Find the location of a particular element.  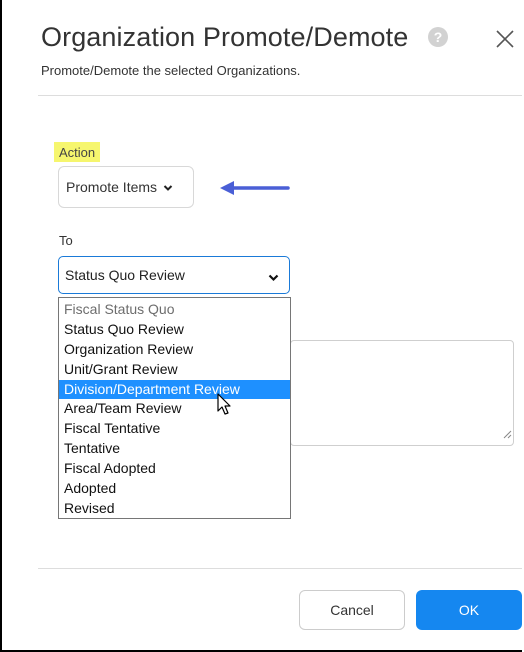

footer-divider is located at coordinates (280, 568).